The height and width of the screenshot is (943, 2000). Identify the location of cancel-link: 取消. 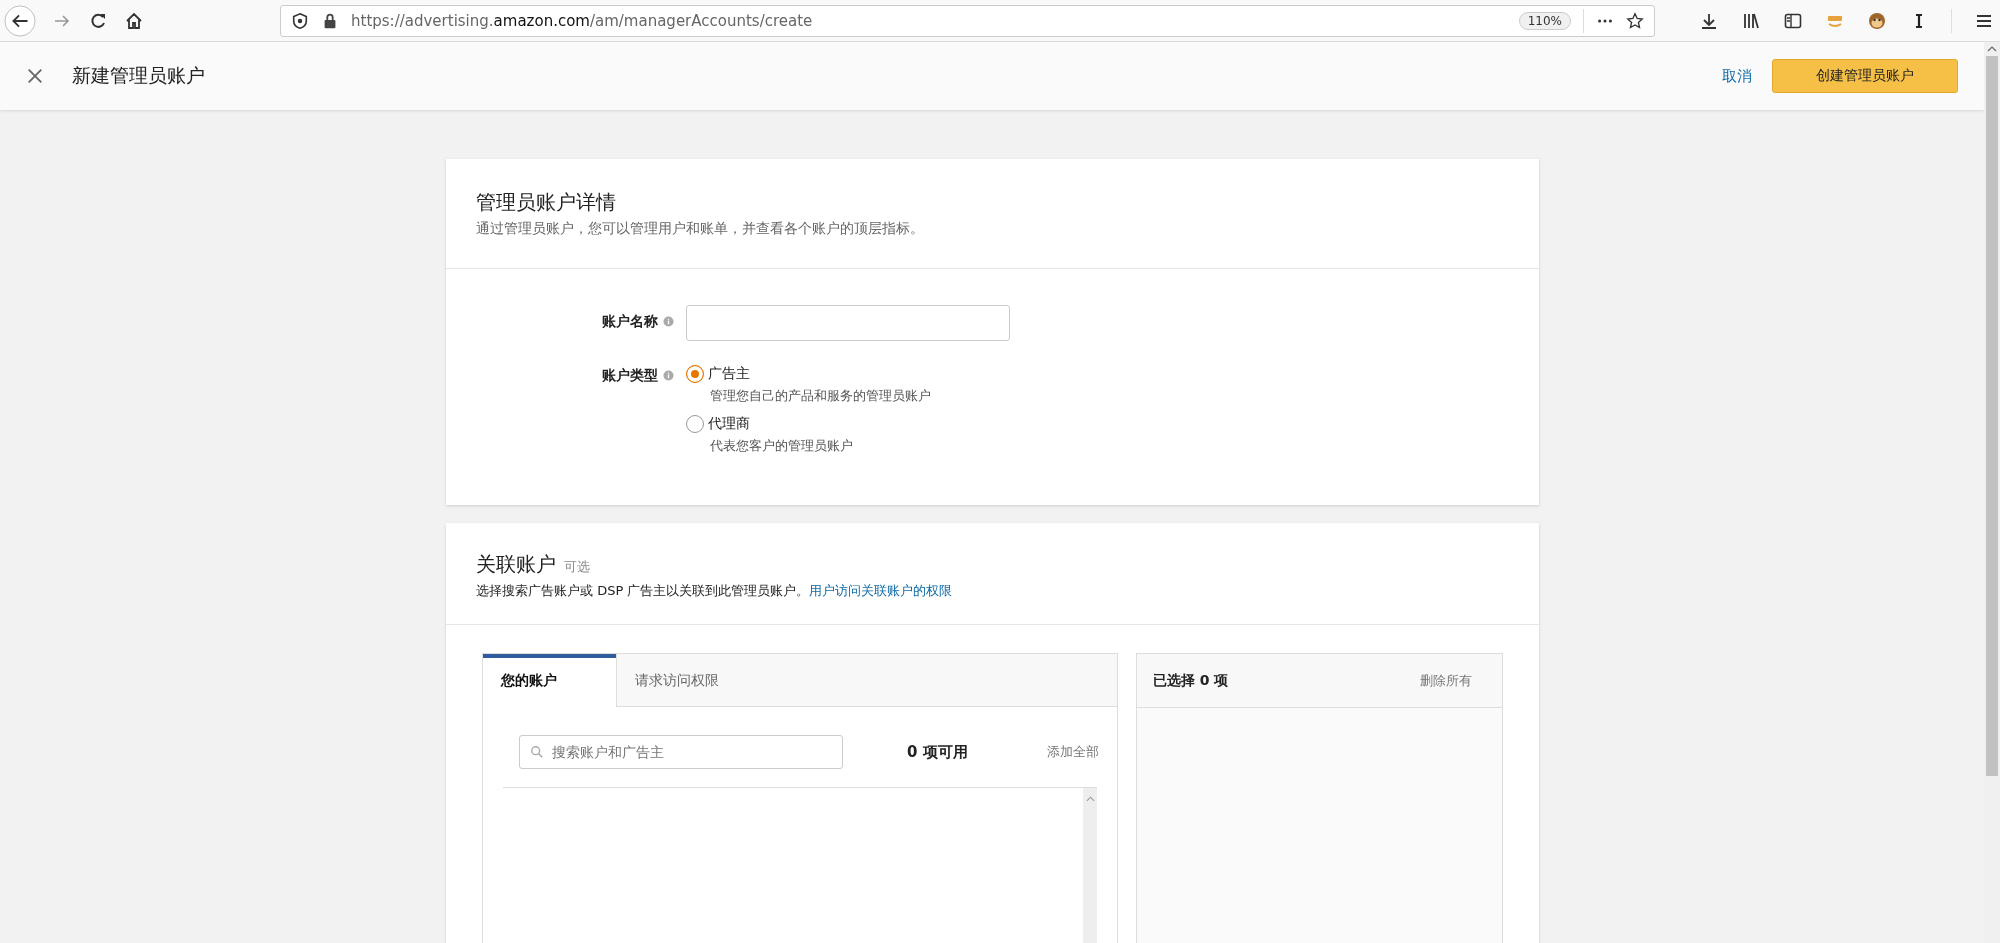
(1737, 76).